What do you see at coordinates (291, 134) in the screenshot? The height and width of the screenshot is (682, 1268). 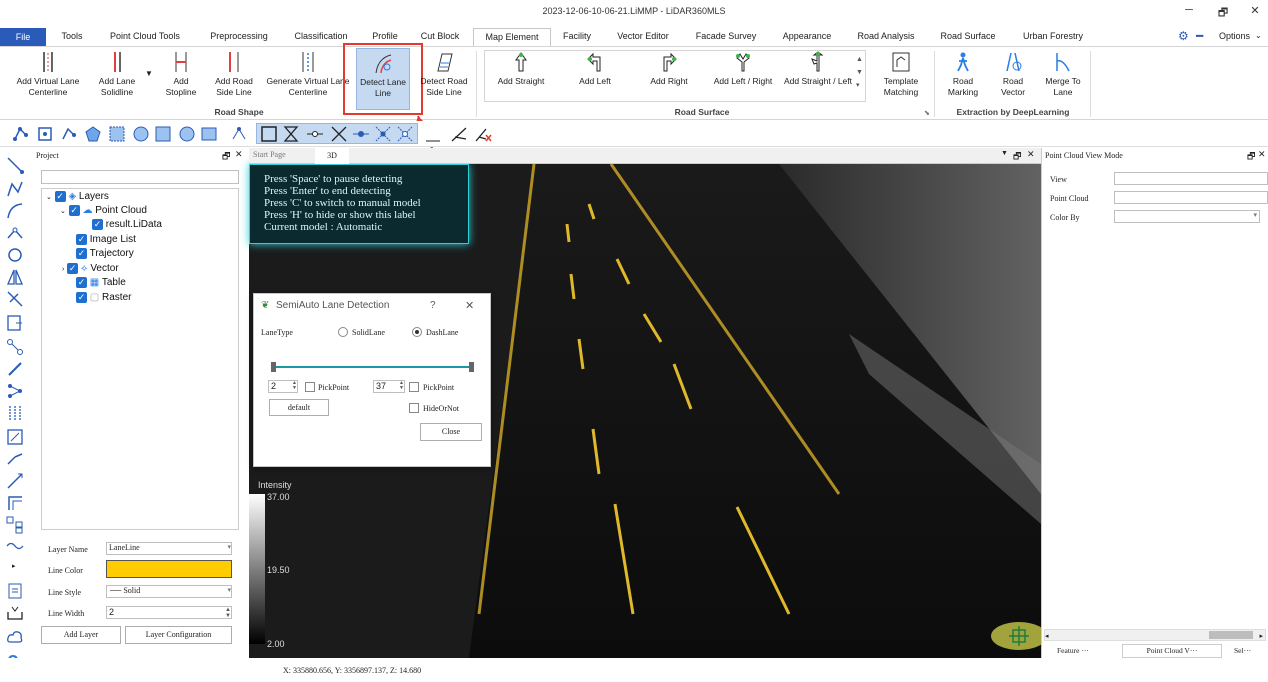 I see `hourglass-icon` at bounding box center [291, 134].